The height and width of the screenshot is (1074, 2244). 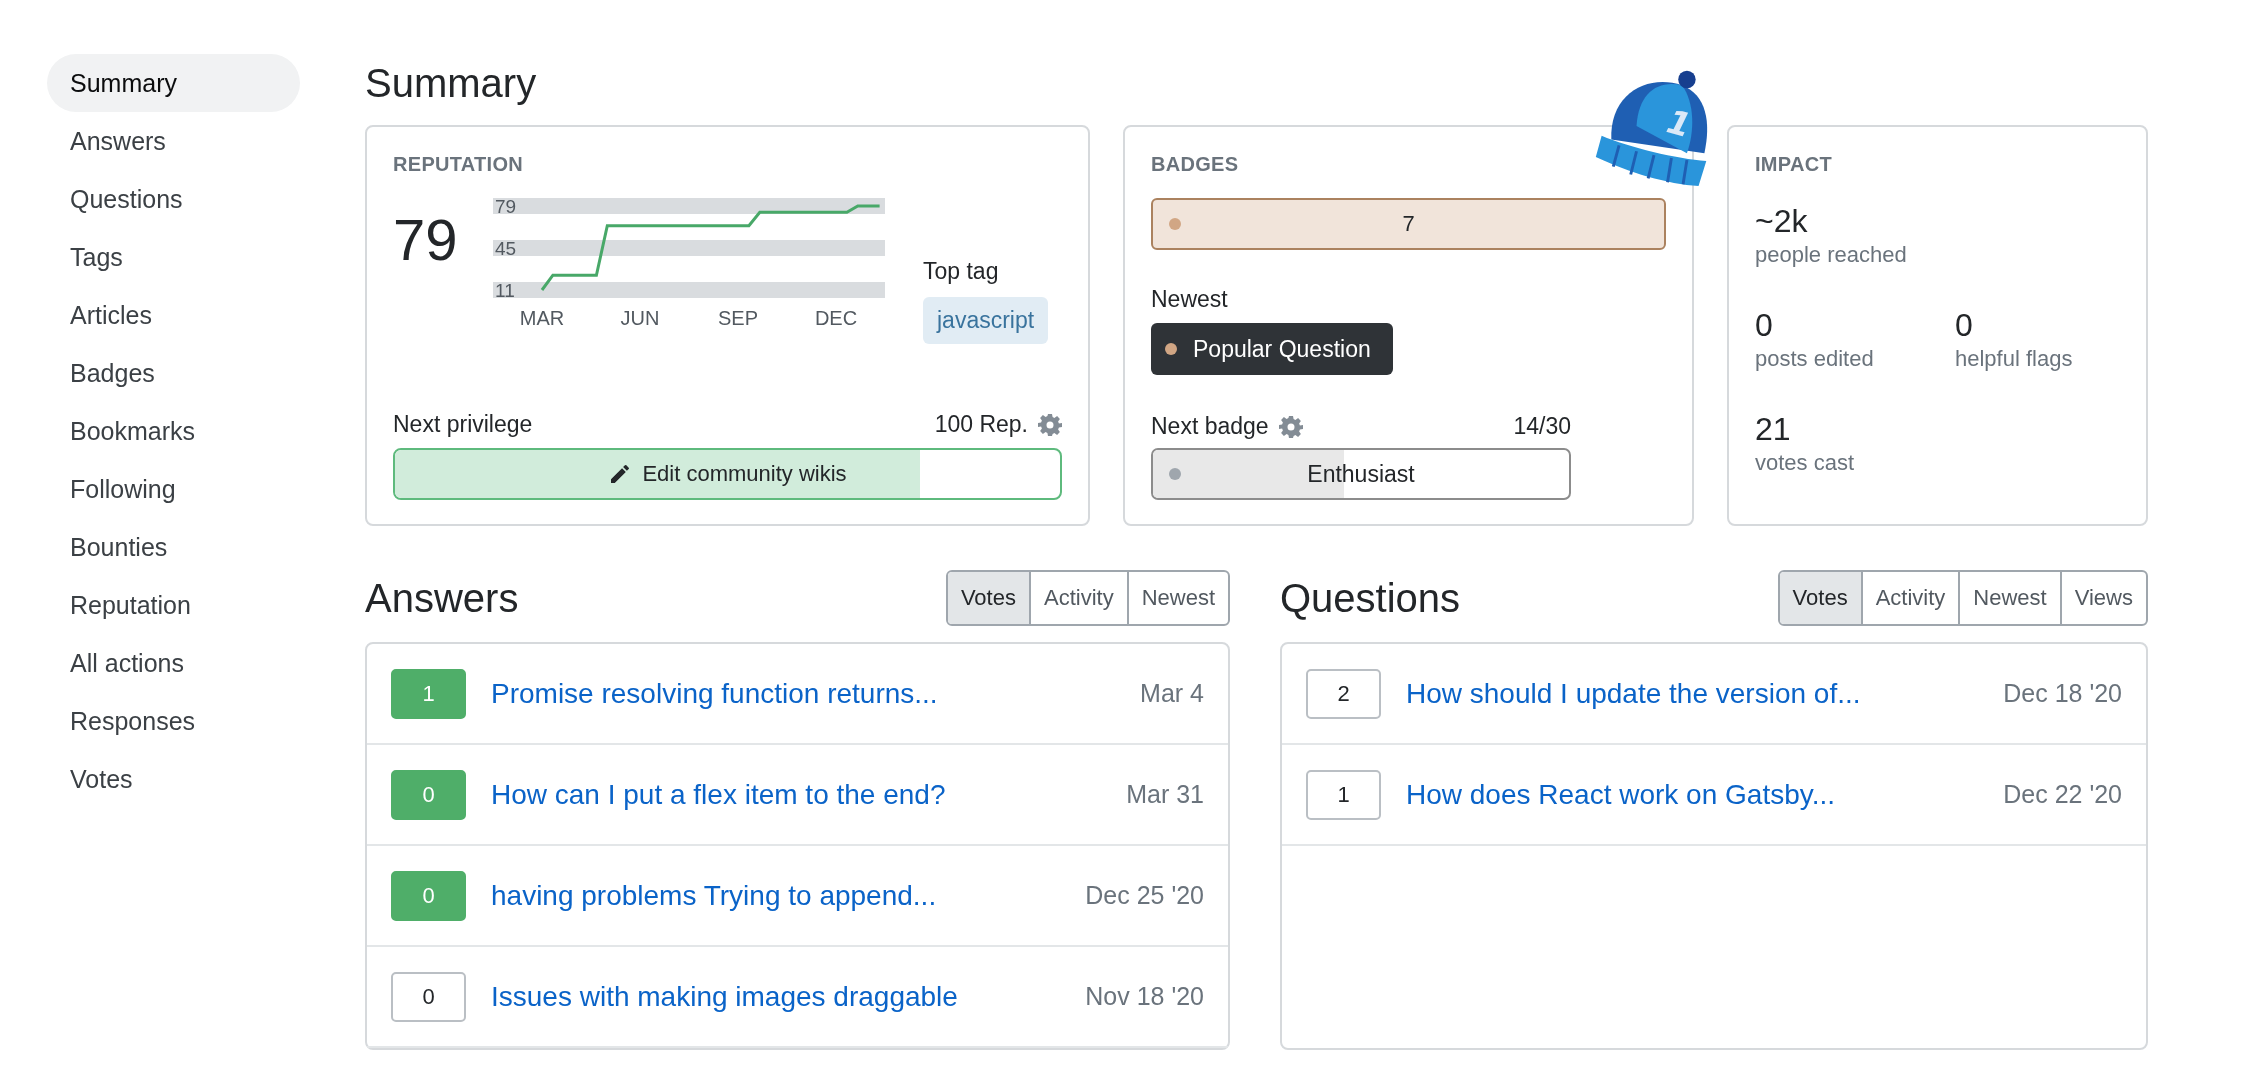 What do you see at coordinates (981, 424) in the screenshot?
I see `privilege-rep: 100 Rep.` at bounding box center [981, 424].